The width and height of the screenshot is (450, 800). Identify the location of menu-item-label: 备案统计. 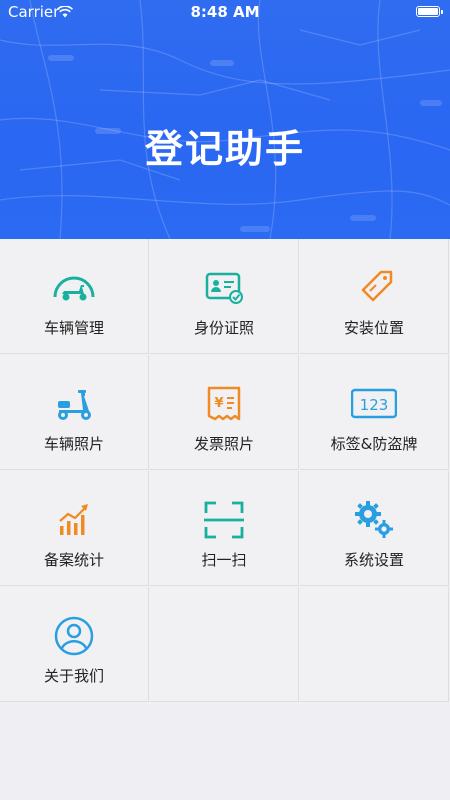
(73, 560).